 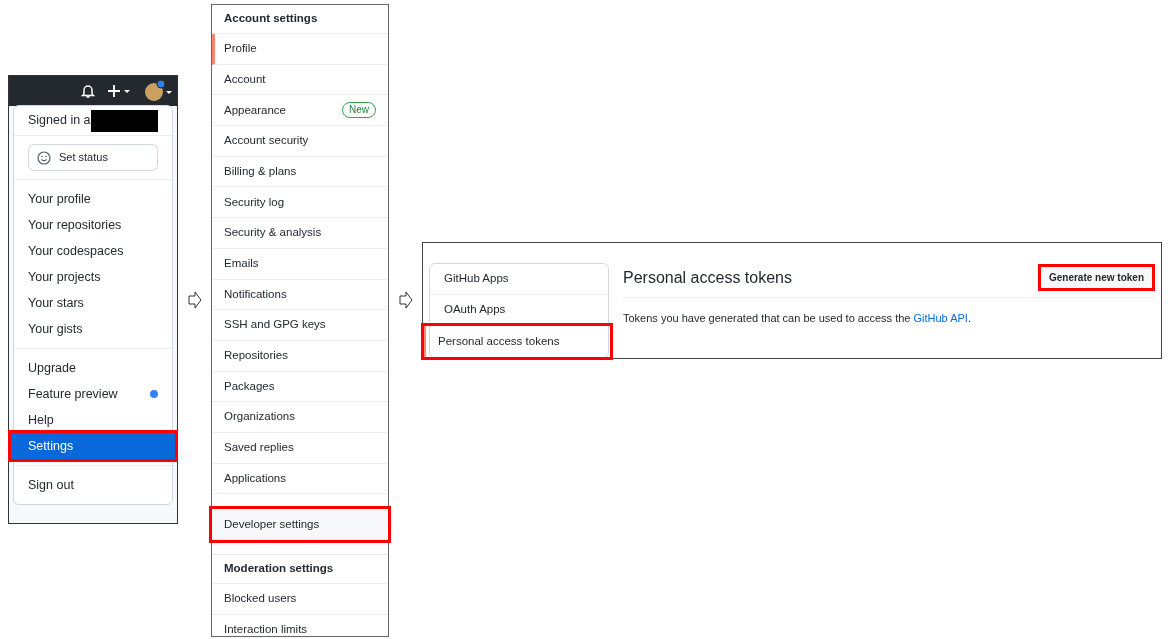 What do you see at coordinates (93, 251) in the screenshot?
I see `menu-item: Your codespaces` at bounding box center [93, 251].